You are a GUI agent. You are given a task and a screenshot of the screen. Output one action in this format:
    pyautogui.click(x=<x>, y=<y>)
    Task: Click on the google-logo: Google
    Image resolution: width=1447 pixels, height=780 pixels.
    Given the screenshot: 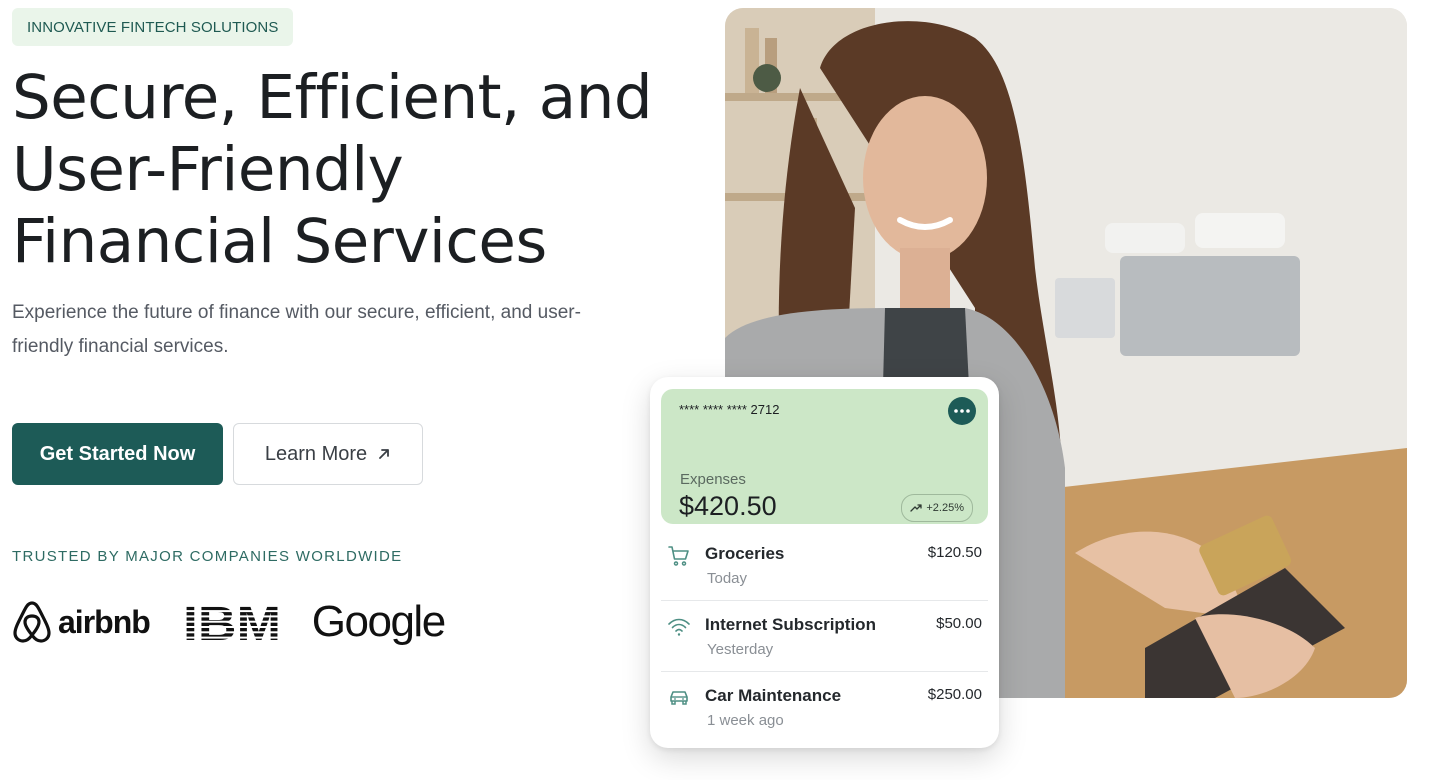 What is the action you would take?
    pyautogui.click(x=378, y=621)
    